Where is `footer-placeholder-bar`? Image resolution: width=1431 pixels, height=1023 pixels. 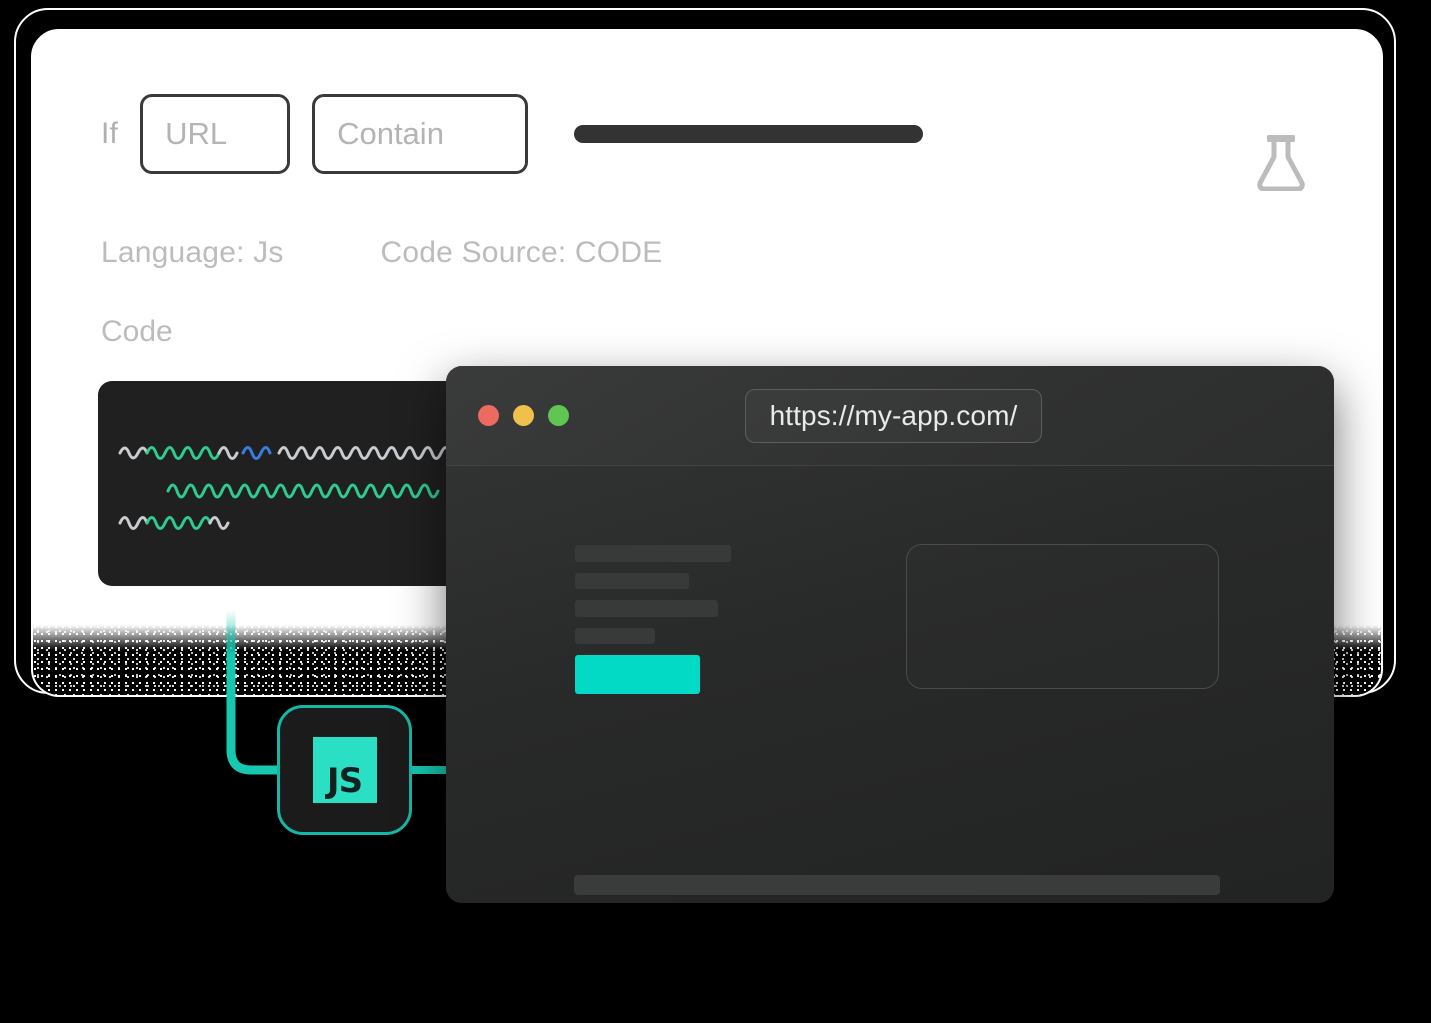 footer-placeholder-bar is located at coordinates (897, 885).